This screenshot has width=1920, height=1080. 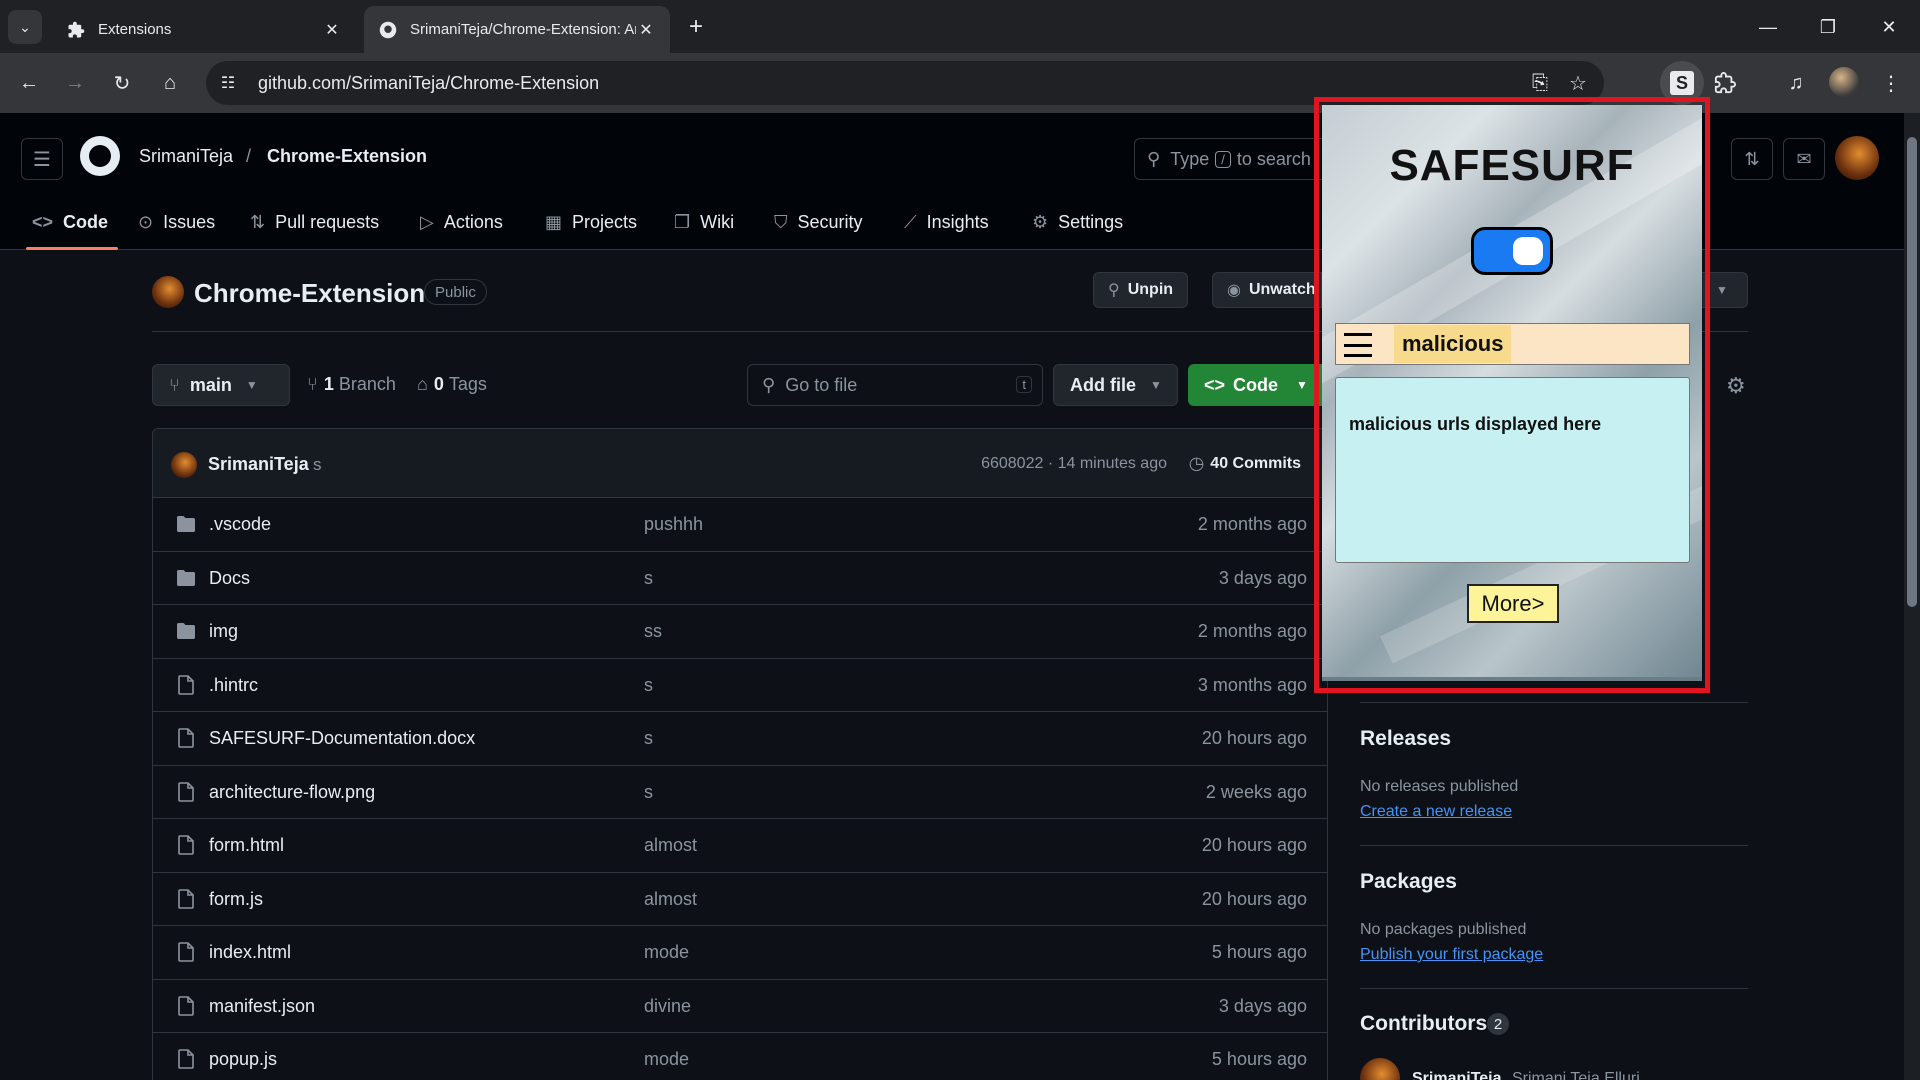 What do you see at coordinates (1245, 463) in the screenshot?
I see `commits-link: ◷ 40 Commits` at bounding box center [1245, 463].